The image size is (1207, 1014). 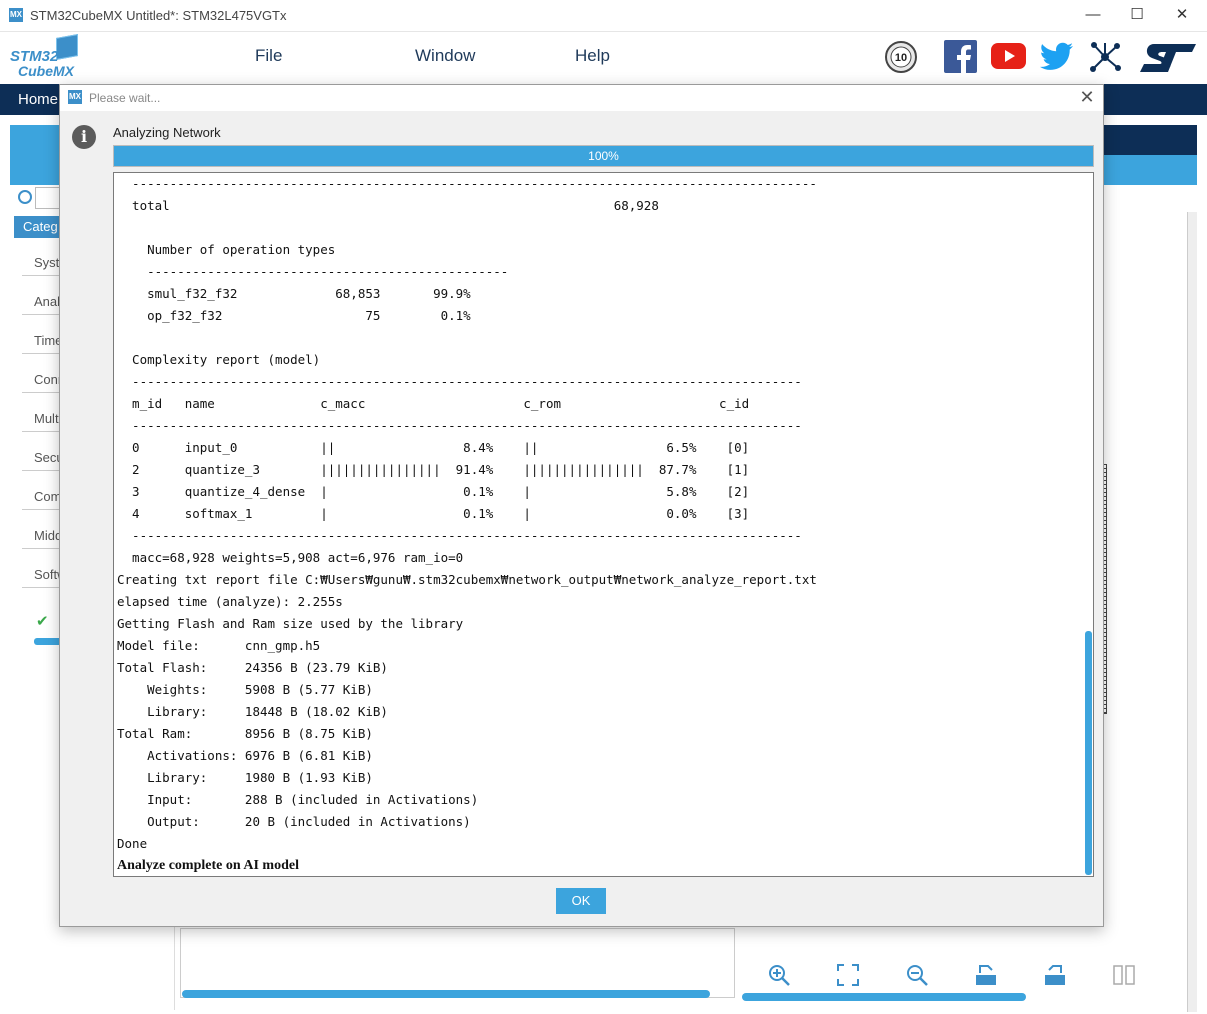 What do you see at coordinates (245, 777) in the screenshot?
I see `log-line: Library: 1980 B (1.93 KiB)` at bounding box center [245, 777].